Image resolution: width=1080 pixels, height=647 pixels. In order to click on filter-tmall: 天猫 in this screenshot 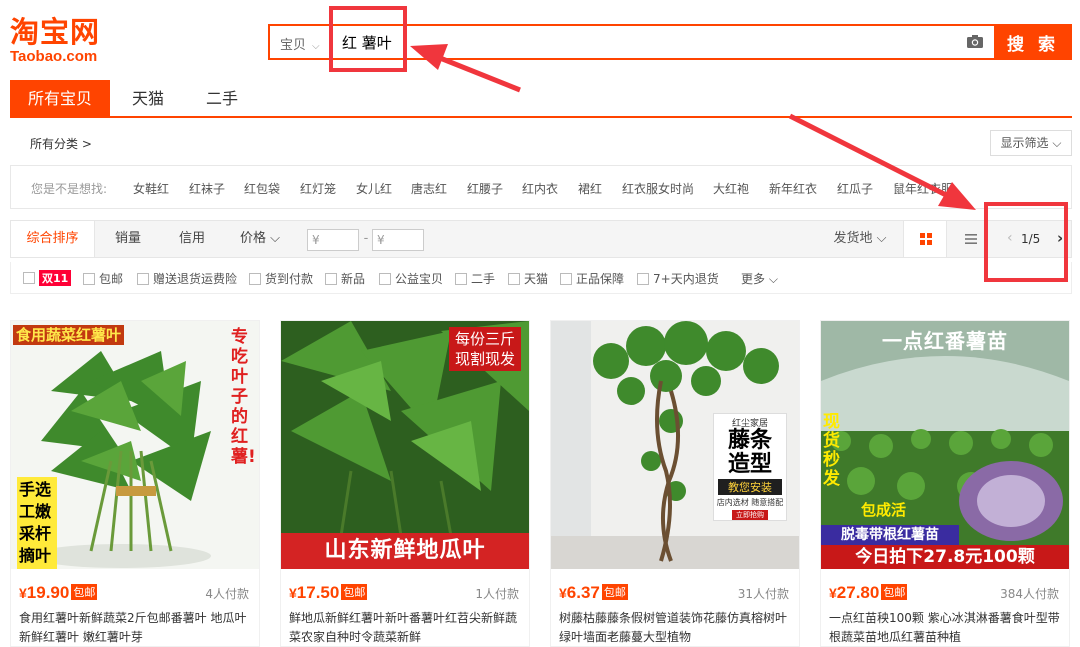, I will do `click(528, 278)`.